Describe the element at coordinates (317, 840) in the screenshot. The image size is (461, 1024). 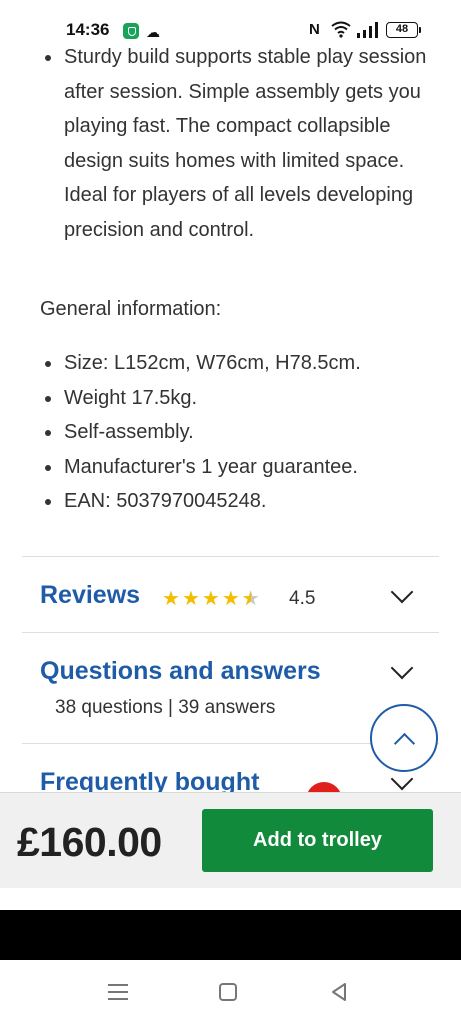
I see `add-to-trolley-button: Add to trolley` at that location.